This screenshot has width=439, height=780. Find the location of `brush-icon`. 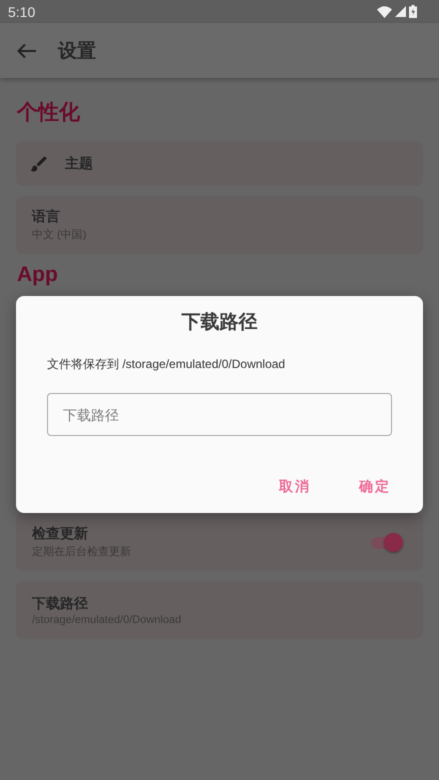

brush-icon is located at coordinates (39, 164).